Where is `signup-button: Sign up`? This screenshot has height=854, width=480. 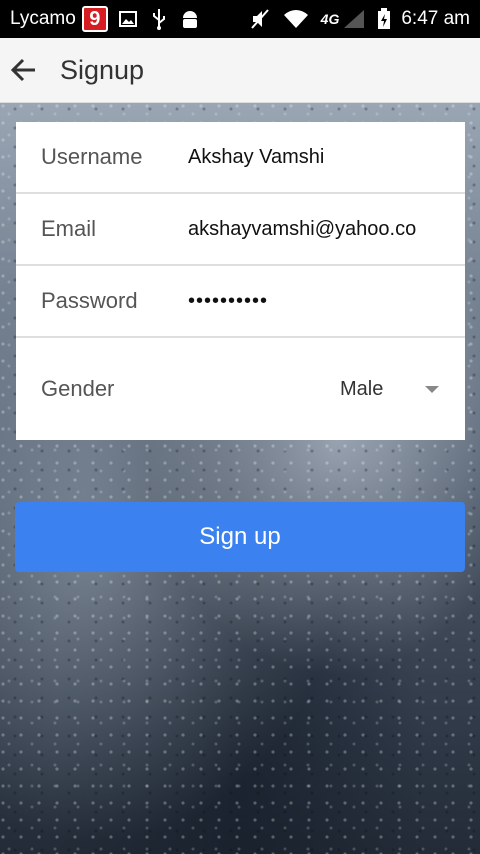 signup-button: Sign up is located at coordinates (240, 537).